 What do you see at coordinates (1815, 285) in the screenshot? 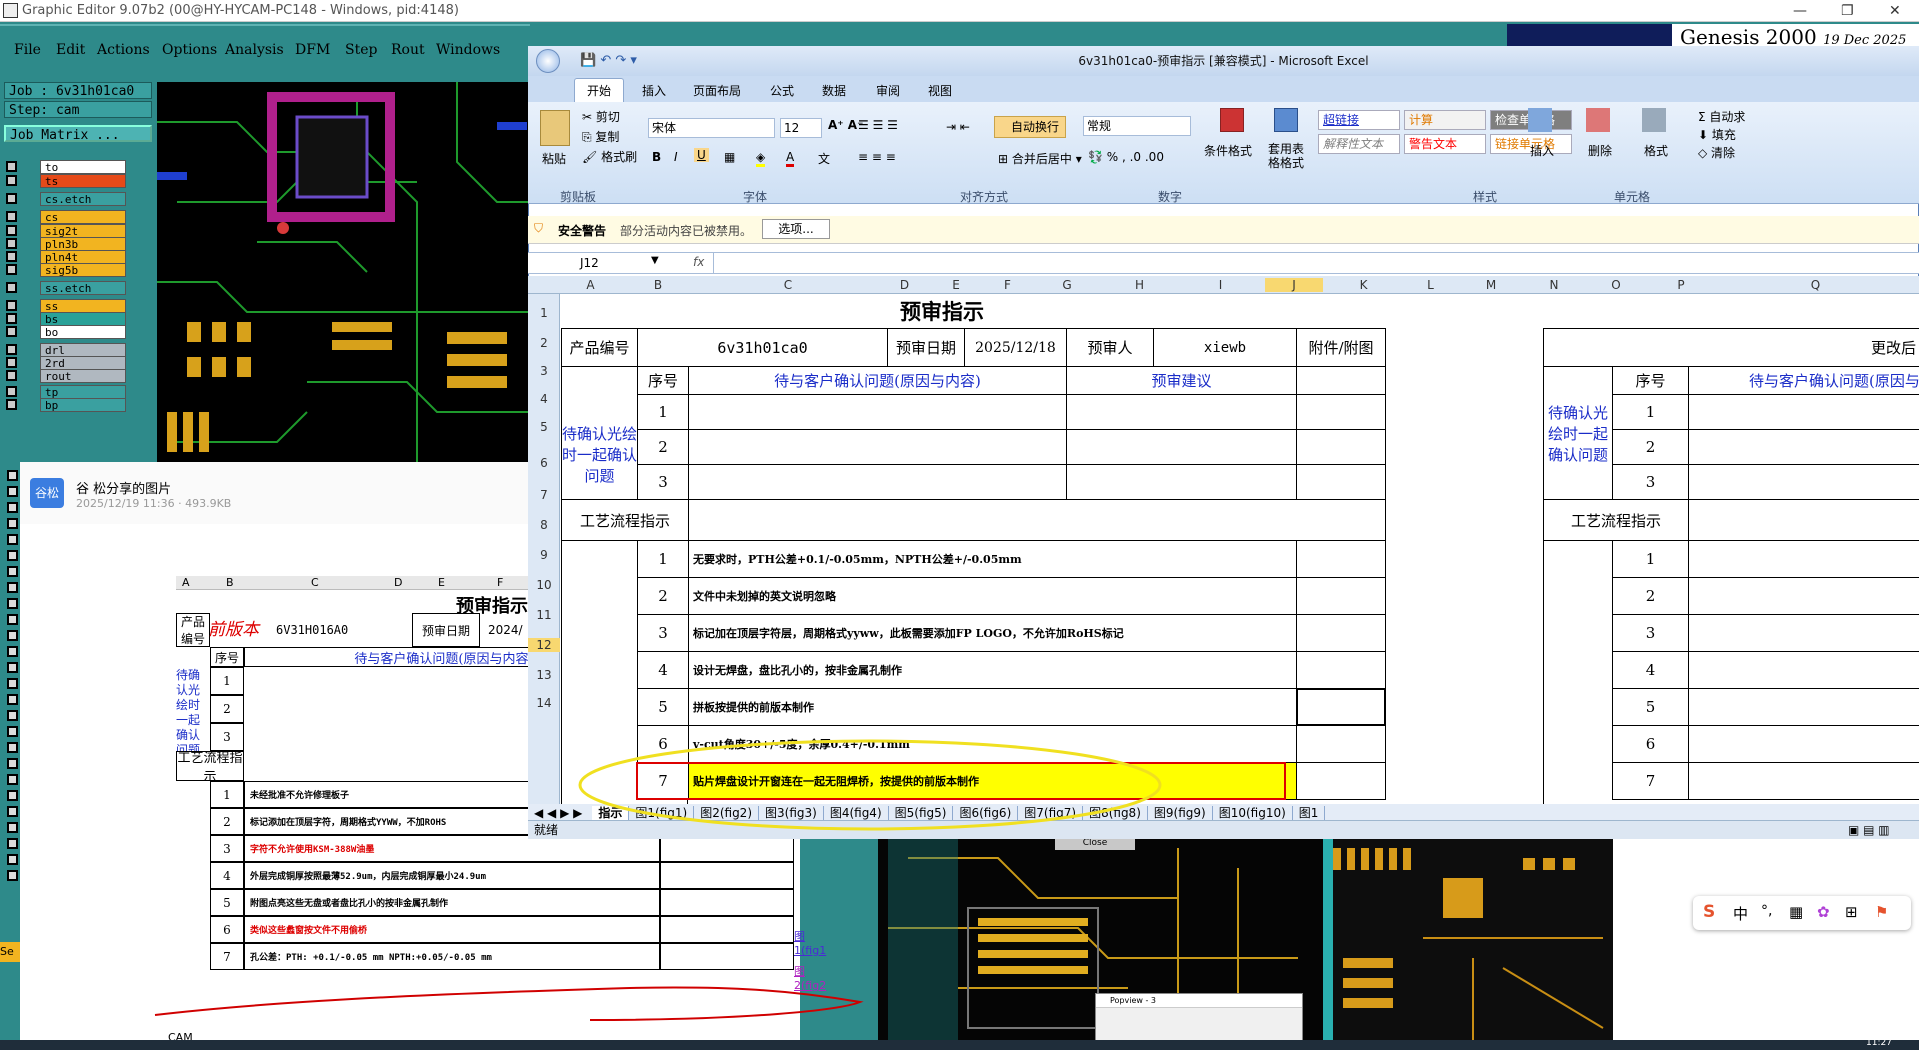
I see `col-header-q: Q` at bounding box center [1815, 285].